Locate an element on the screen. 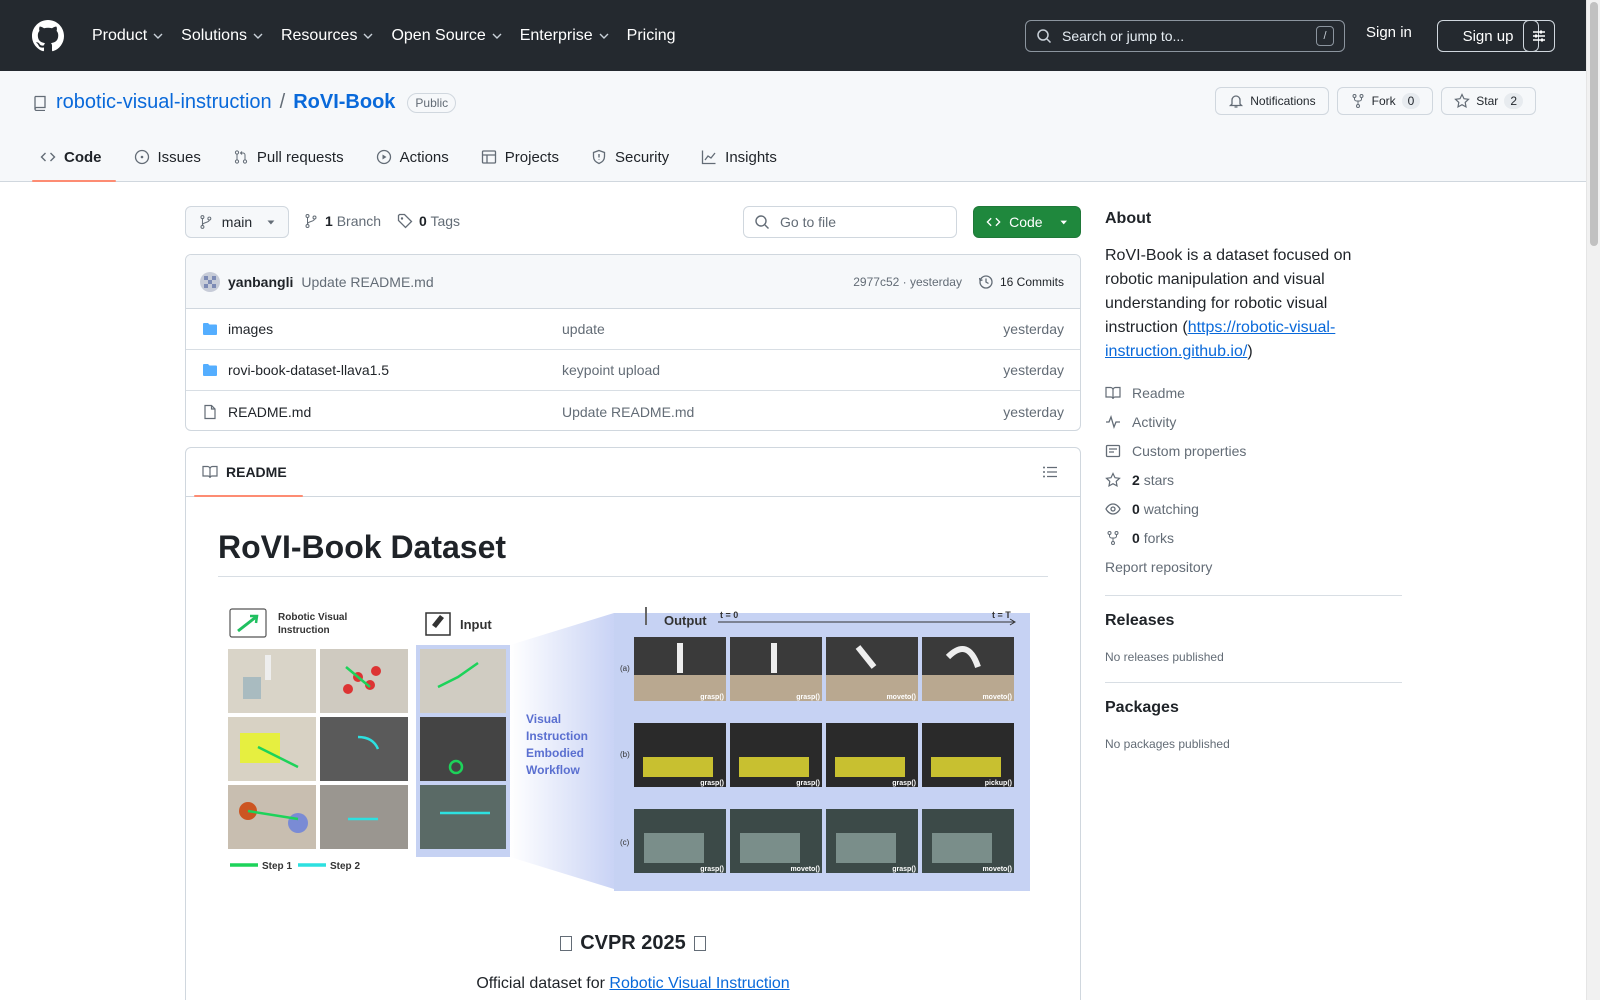 The height and width of the screenshot is (1000, 1600). sliders-icon is located at coordinates (1539, 36).